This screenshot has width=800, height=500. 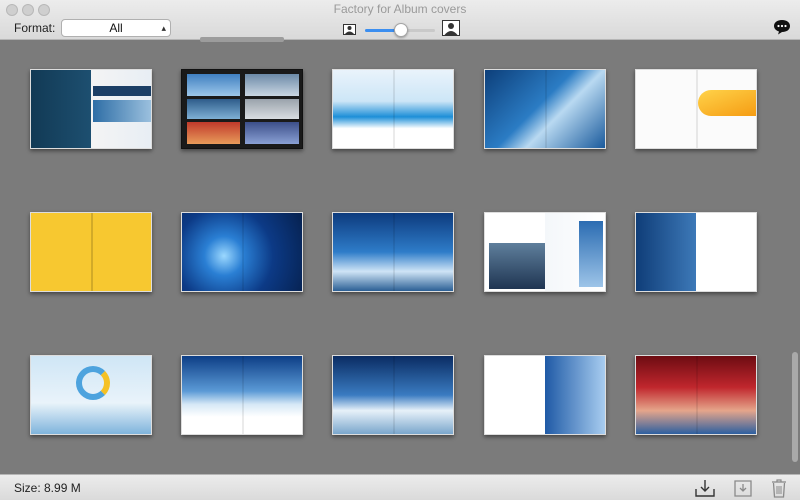 What do you see at coordinates (400, 487) in the screenshot?
I see `status-bar: Size: 8.99 M` at bounding box center [400, 487].